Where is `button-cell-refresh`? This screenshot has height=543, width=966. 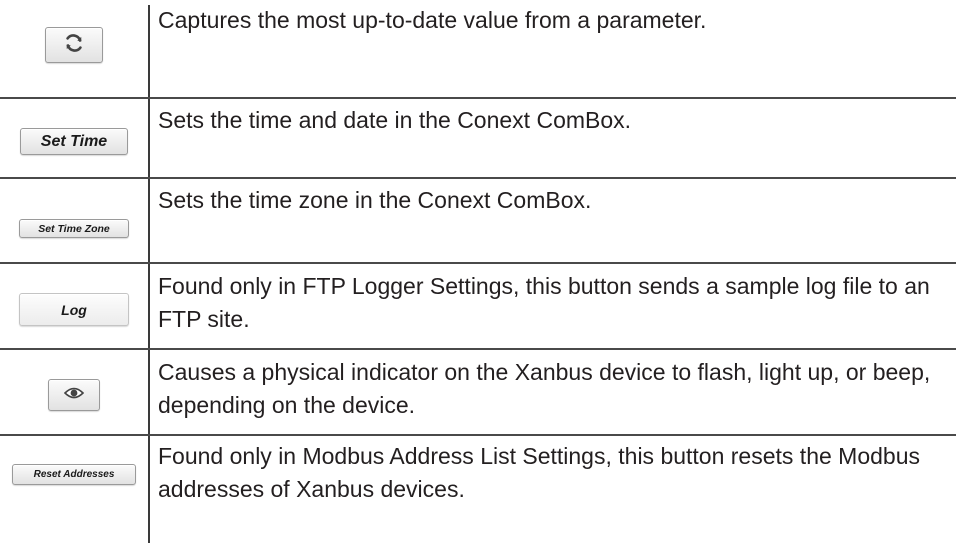 button-cell-refresh is located at coordinates (74, 45).